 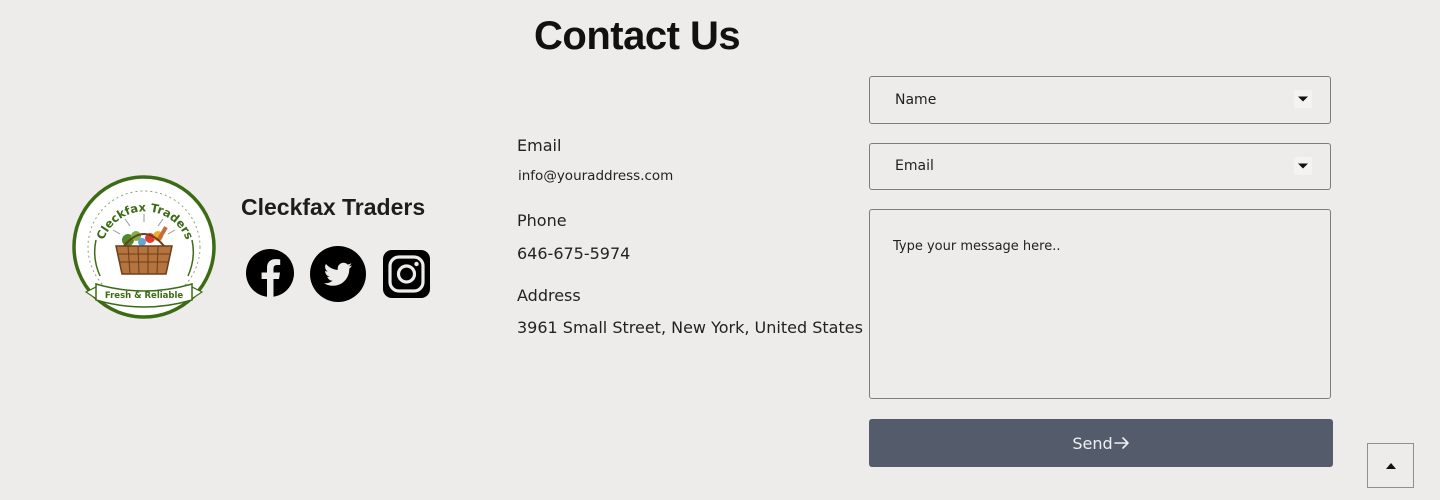 I want to click on brand-logo: Cleckfax Traders Fresh & Reliable, so click(x=144, y=249).